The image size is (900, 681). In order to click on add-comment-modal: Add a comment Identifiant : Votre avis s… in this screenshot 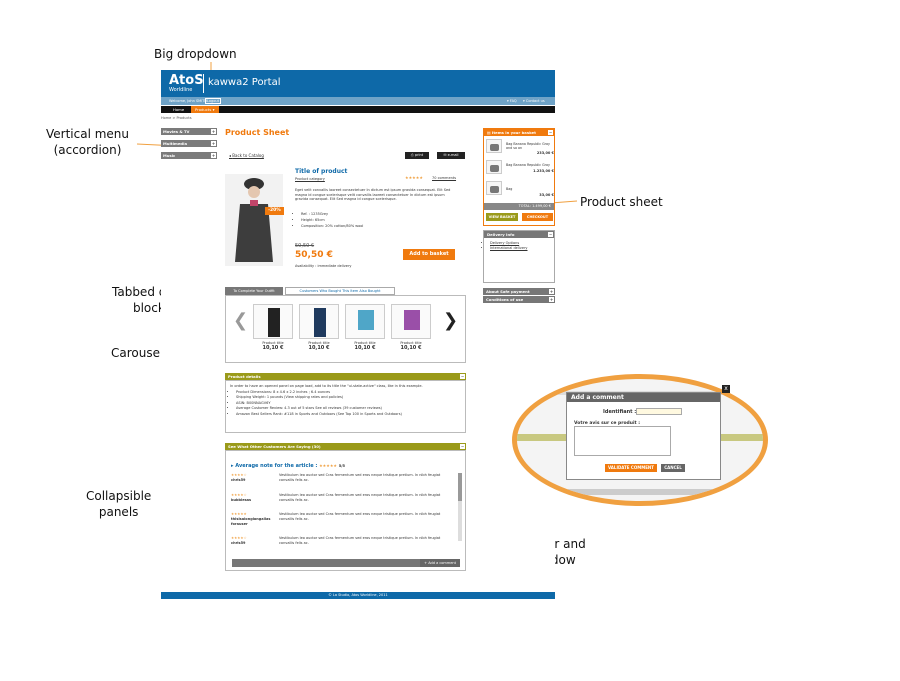, I will do `click(643, 436)`.